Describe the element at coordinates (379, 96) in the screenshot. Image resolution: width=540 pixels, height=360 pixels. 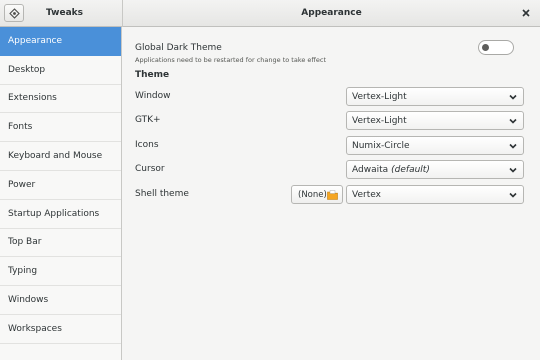
I see `window-theme-value: Vertex-Light` at that location.